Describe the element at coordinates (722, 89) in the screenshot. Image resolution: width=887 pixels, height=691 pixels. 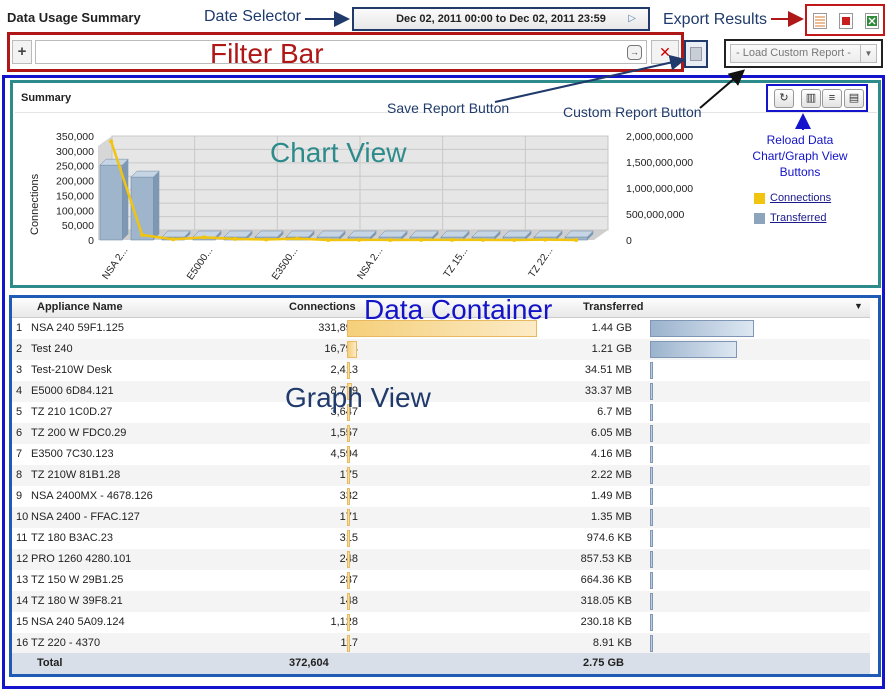
I see `arrow-custom-report` at that location.